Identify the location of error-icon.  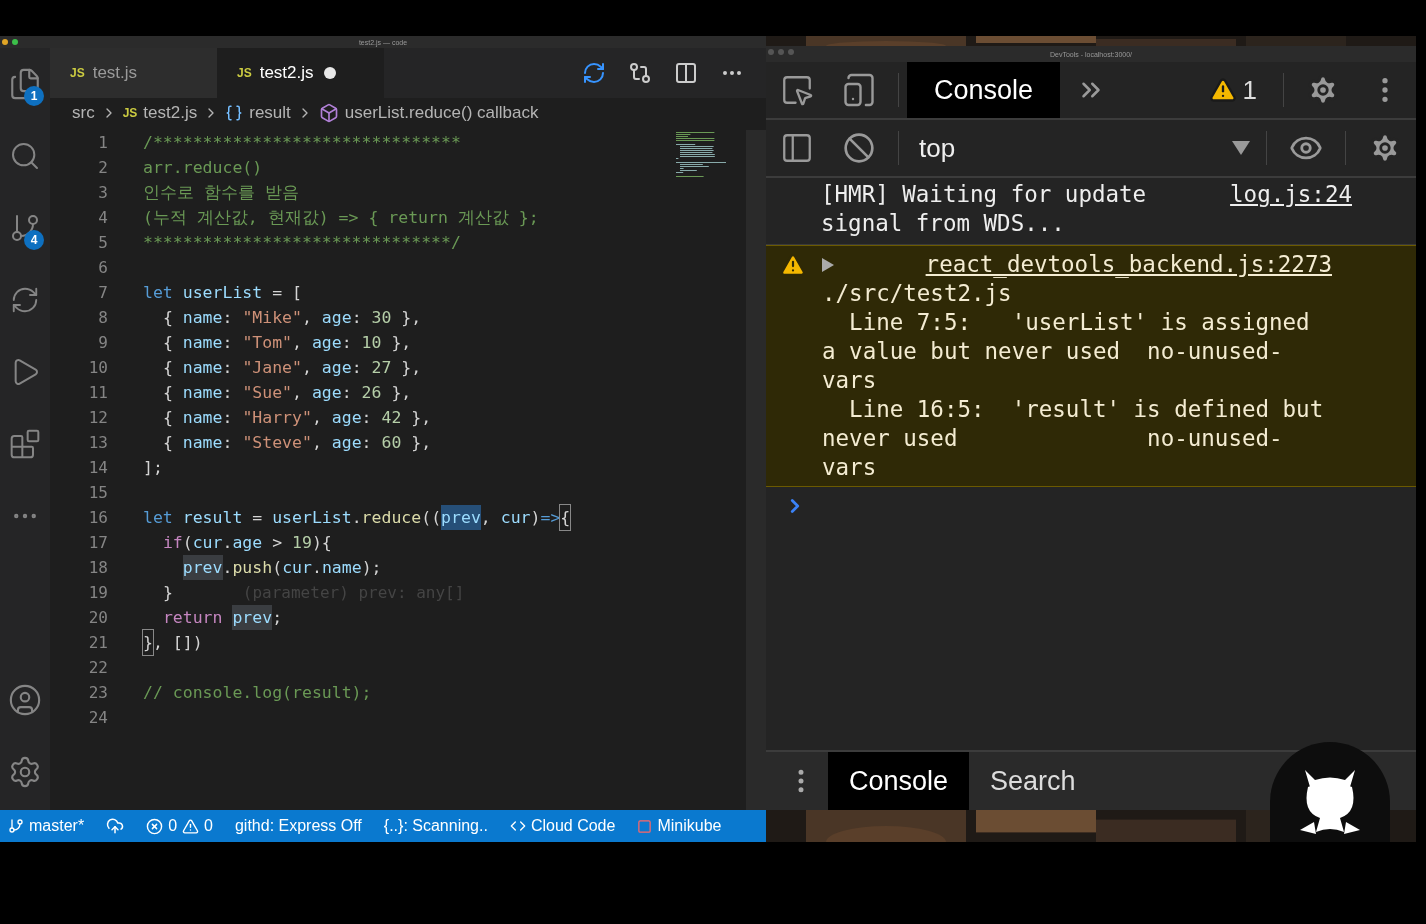
(155, 826).